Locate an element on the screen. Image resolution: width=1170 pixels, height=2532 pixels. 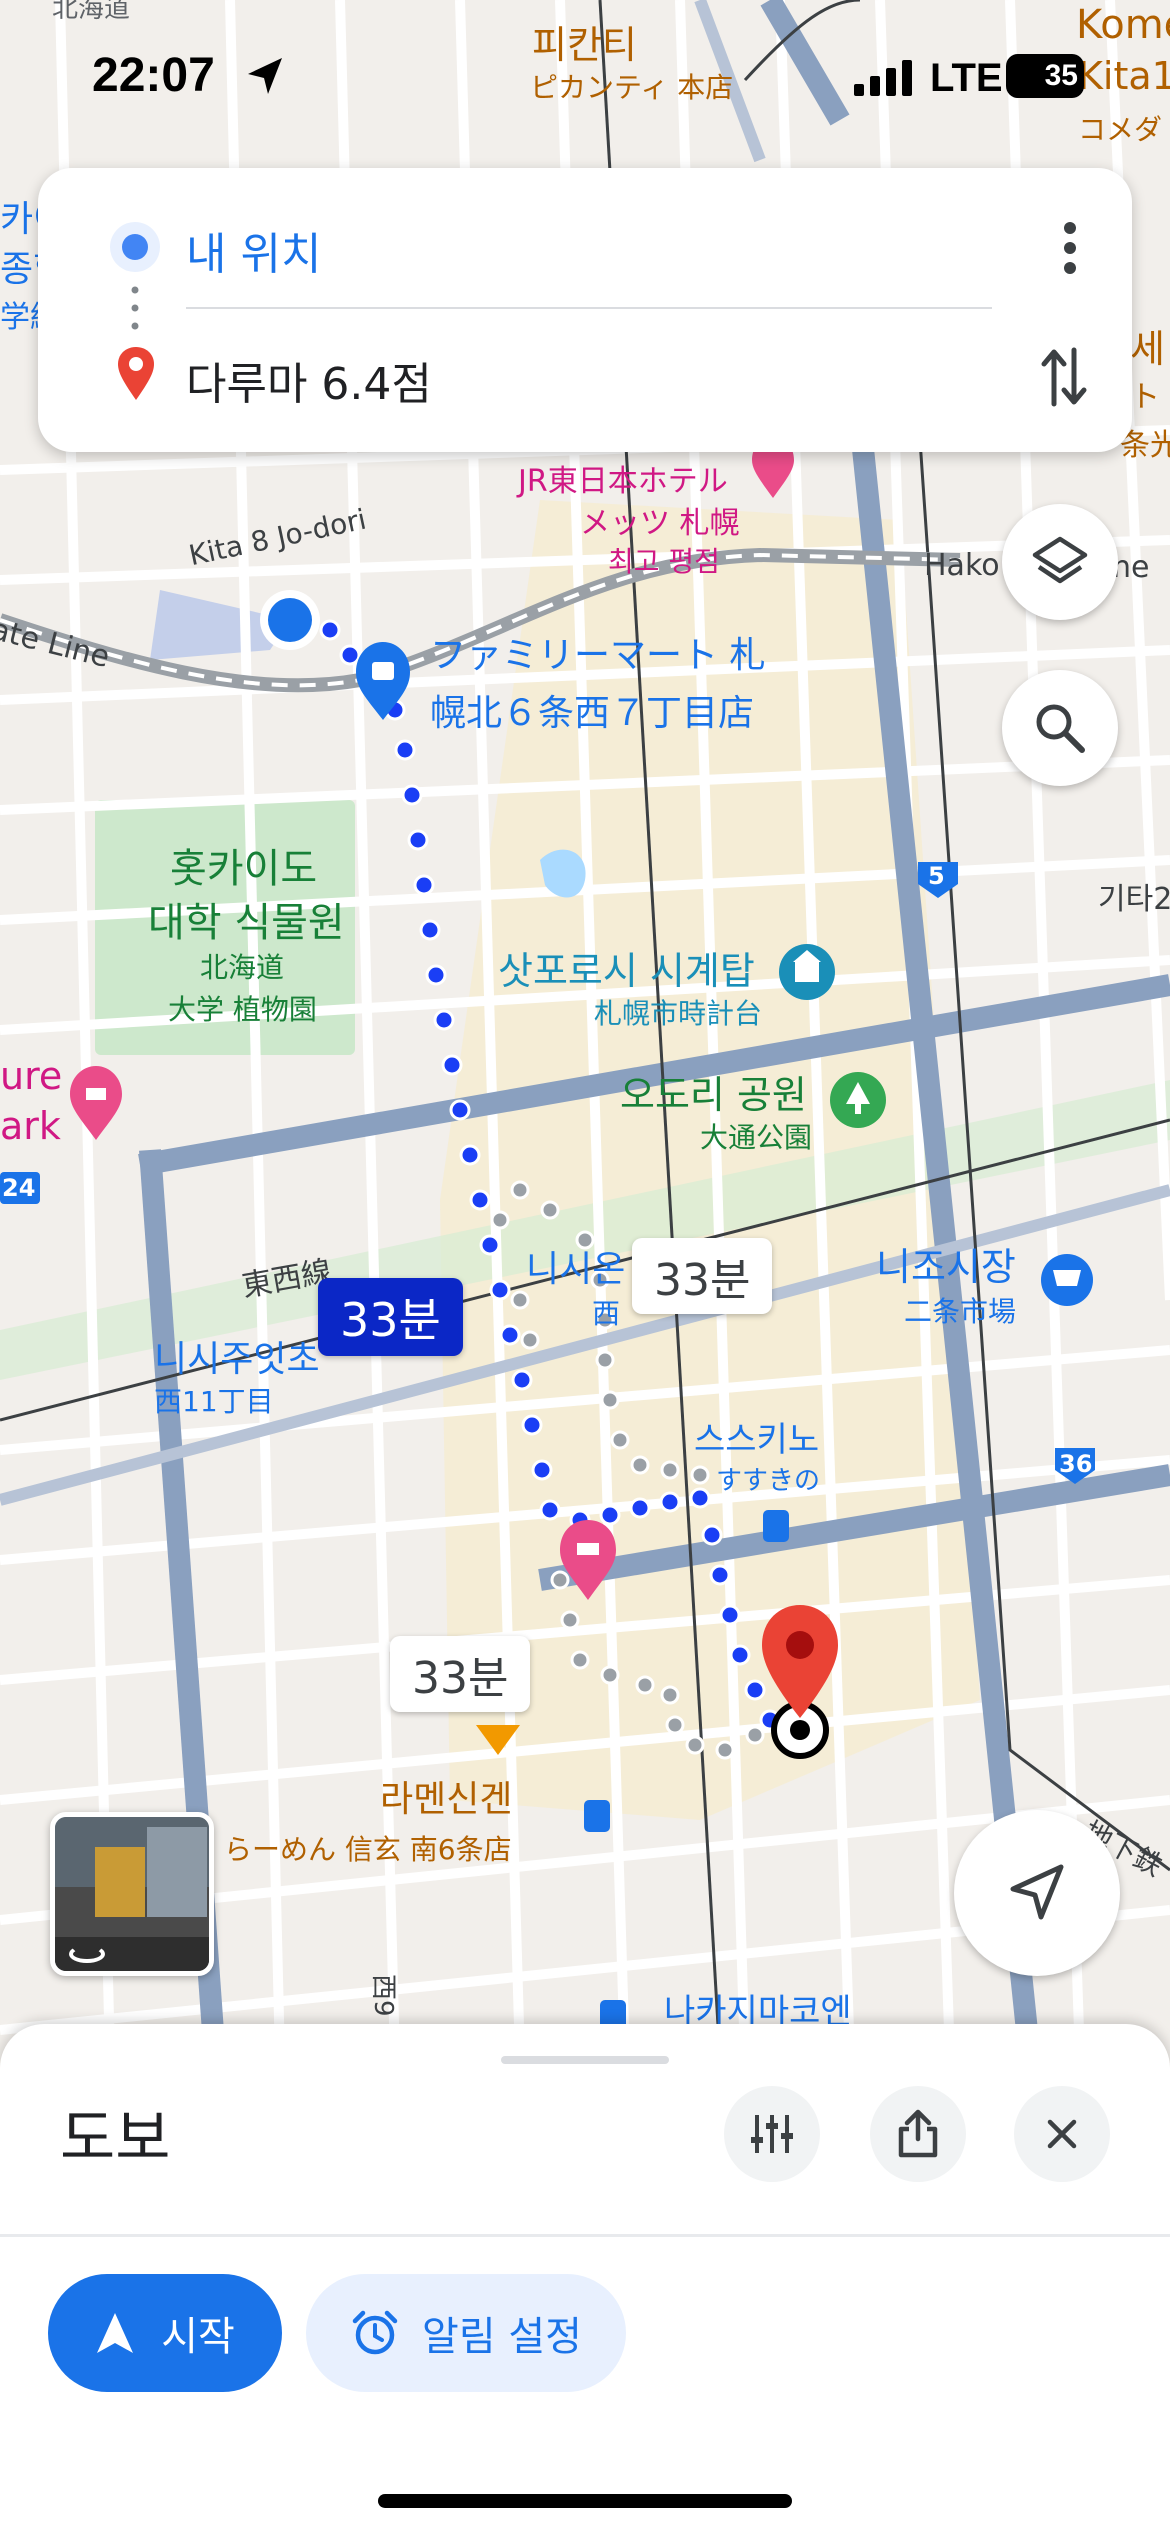
set-alarm-button: 알림 설정 is located at coordinates (466, 2333).